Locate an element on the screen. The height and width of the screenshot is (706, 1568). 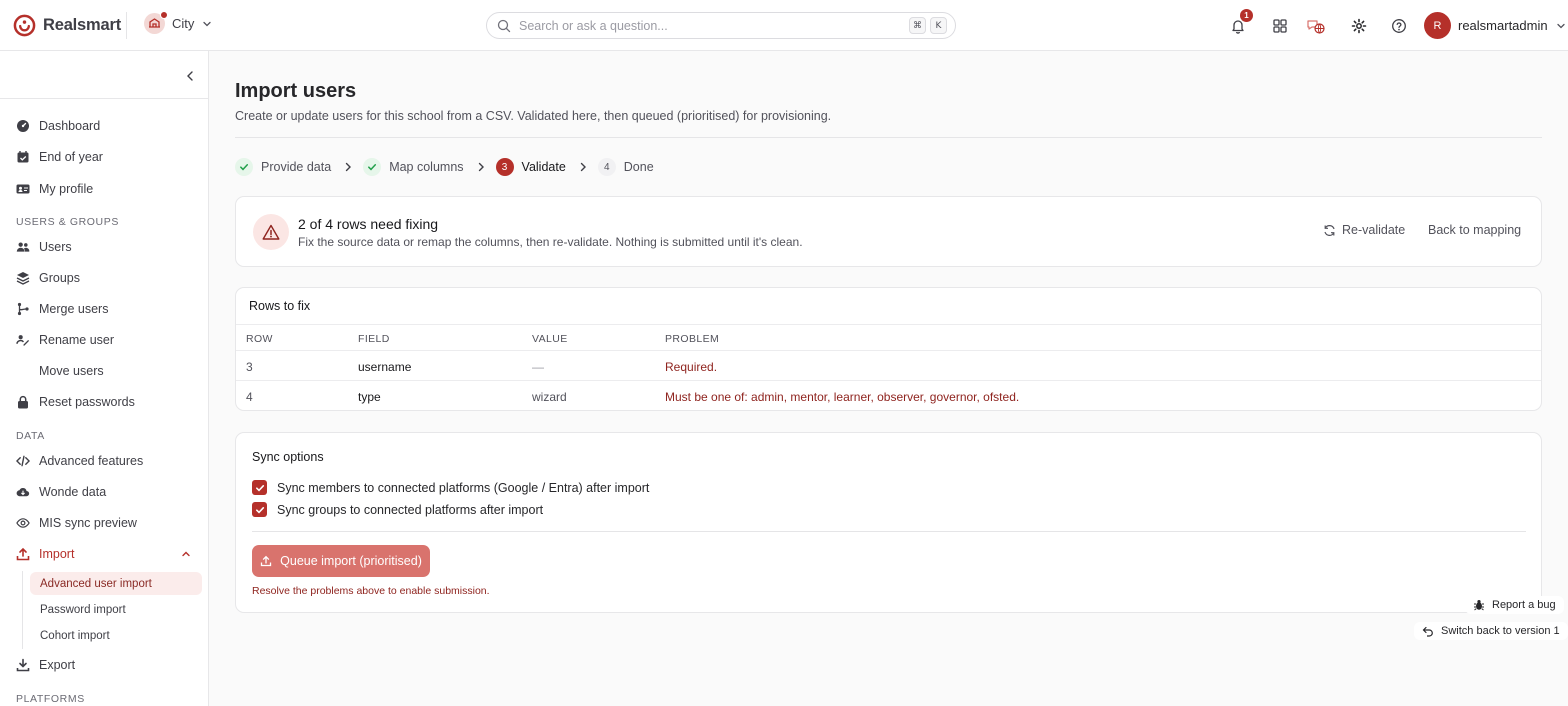
globe-chat-icon is located at coordinates (1316, 27).